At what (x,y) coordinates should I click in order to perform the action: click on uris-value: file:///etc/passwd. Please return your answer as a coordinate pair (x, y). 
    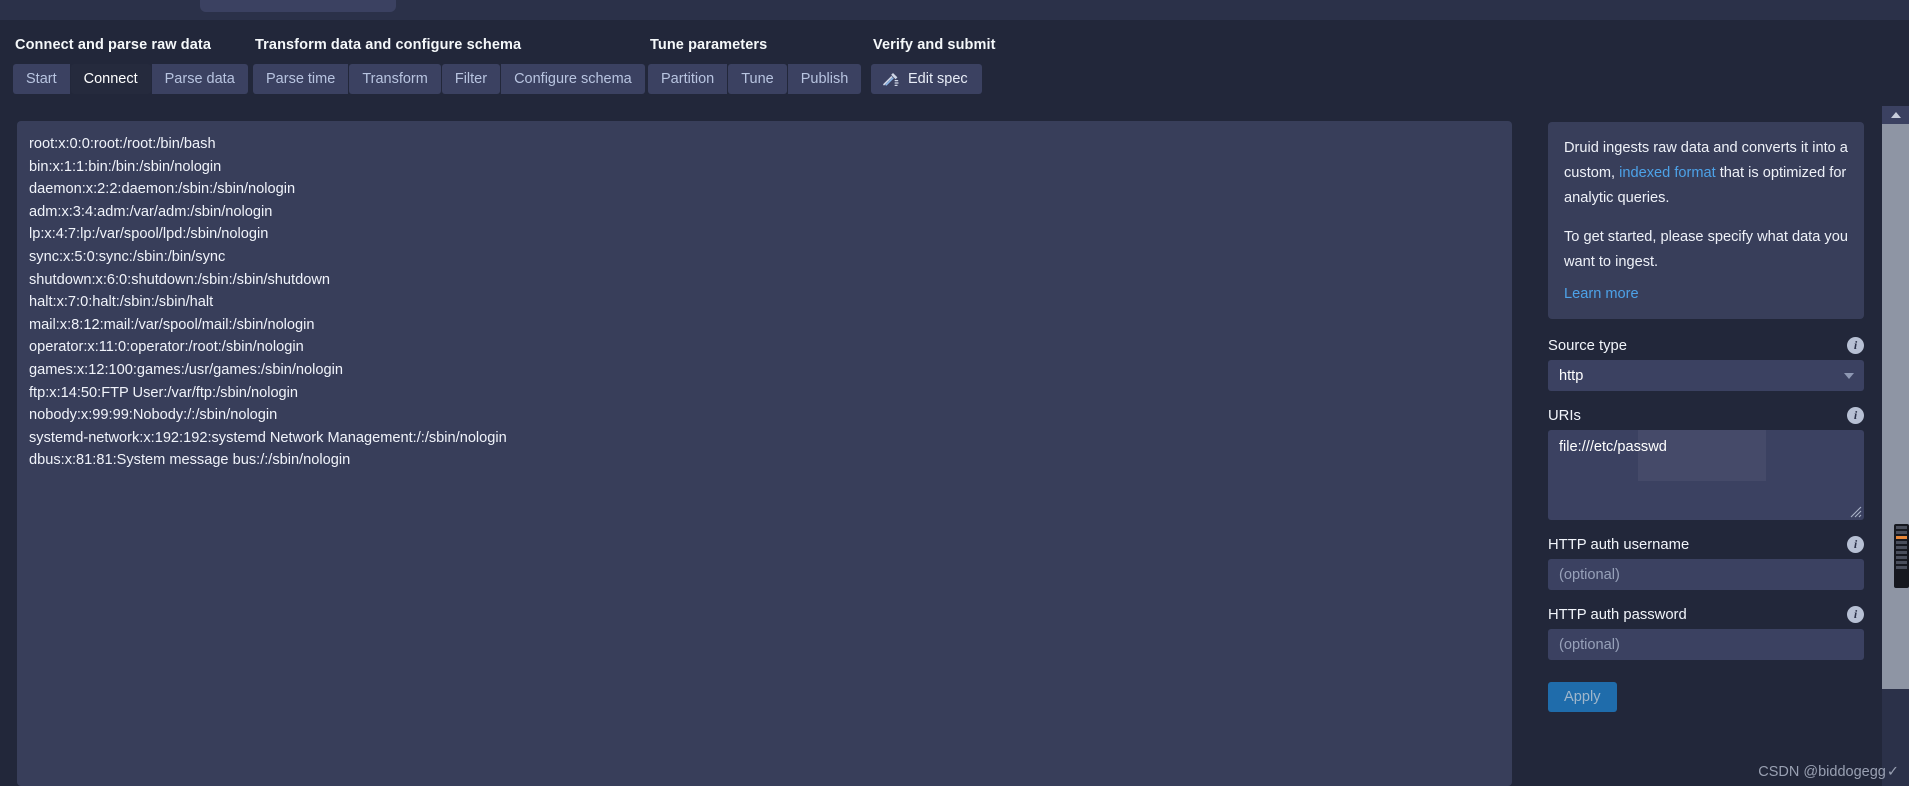
    Looking at the image, I should click on (1613, 447).